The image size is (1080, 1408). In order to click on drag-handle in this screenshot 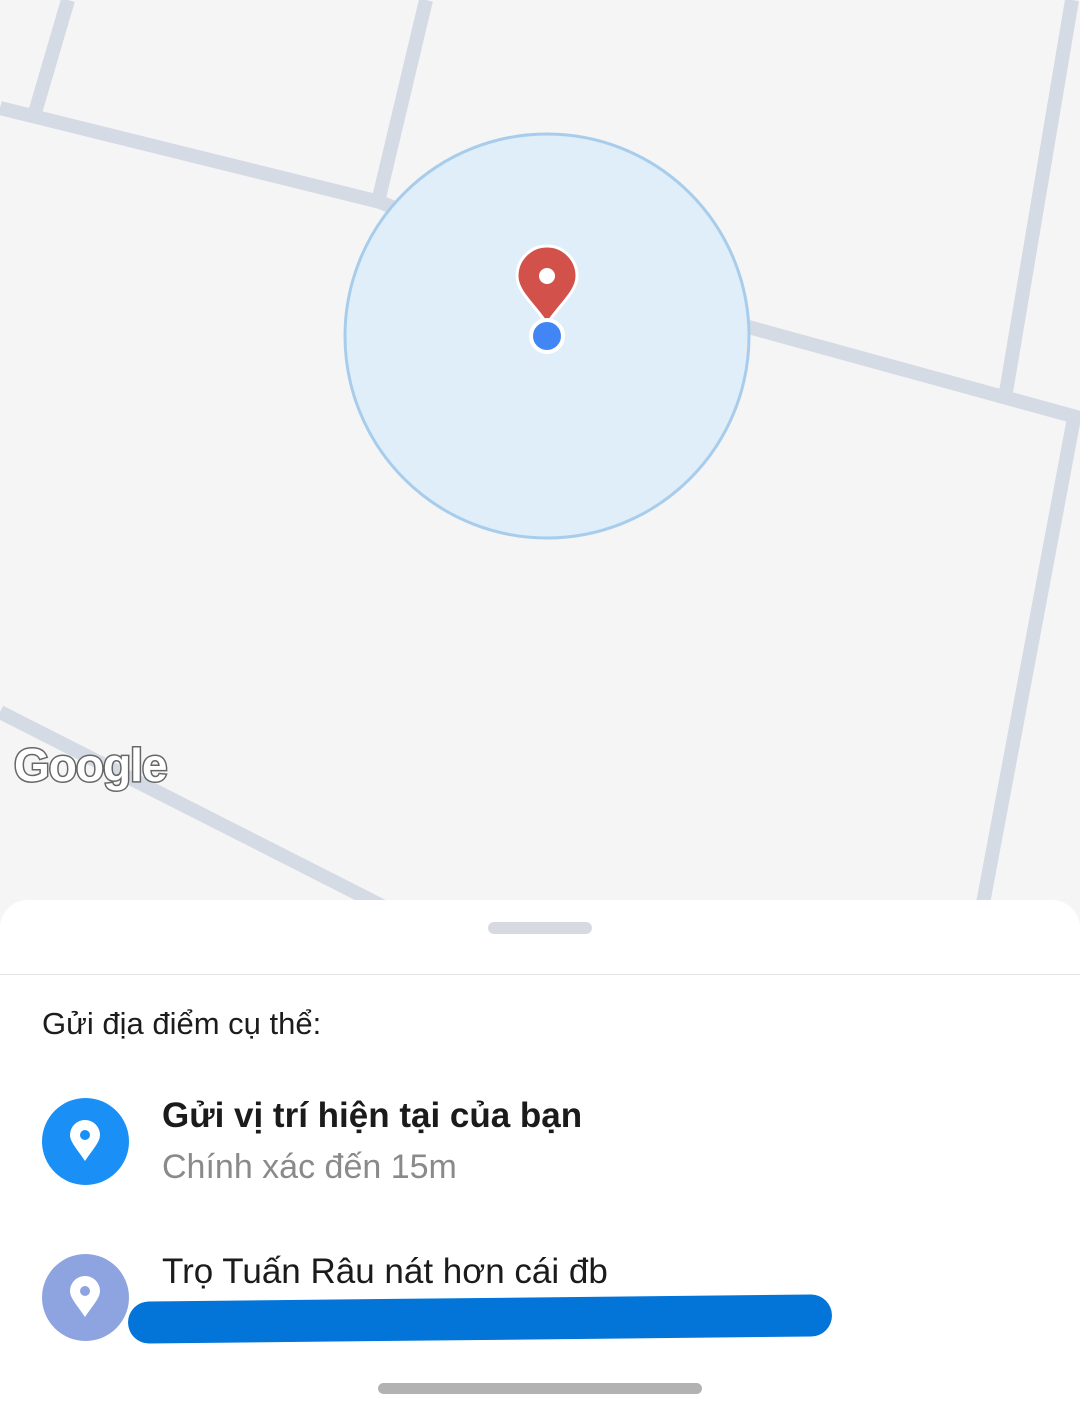, I will do `click(540, 928)`.